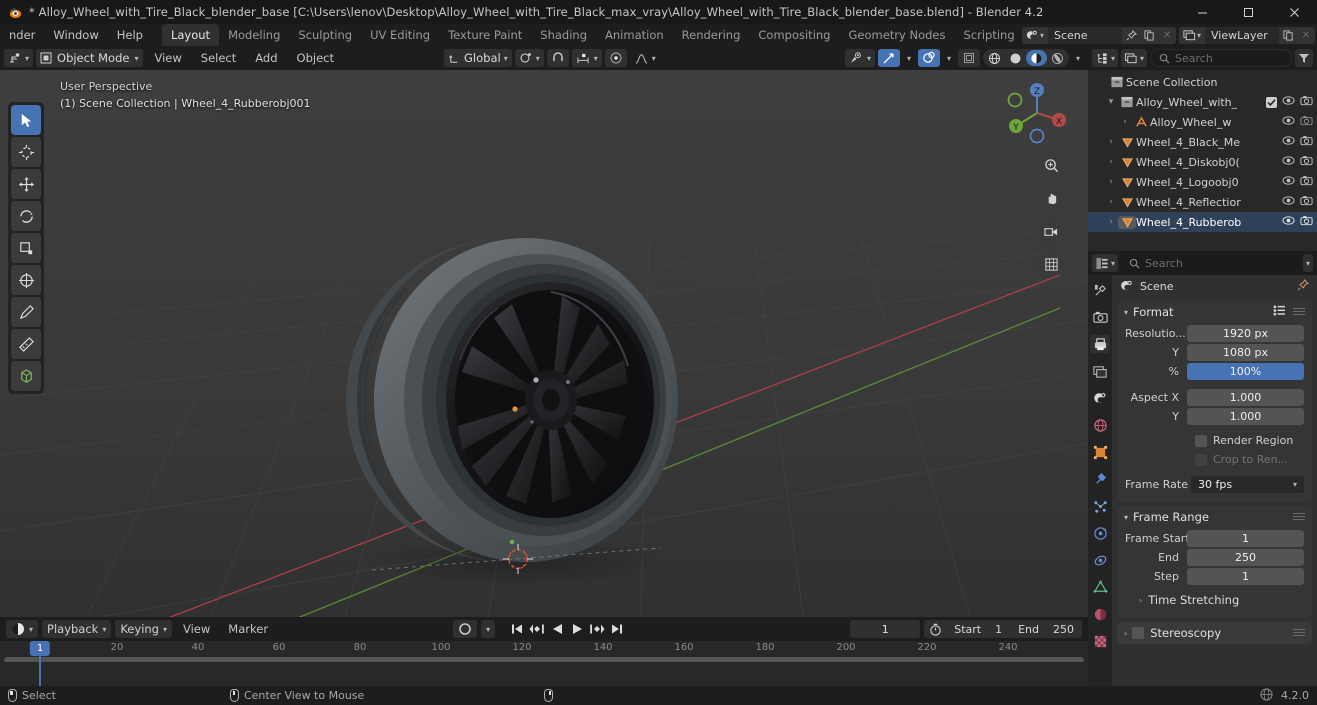  I want to click on tab-modifiers, so click(1100, 479).